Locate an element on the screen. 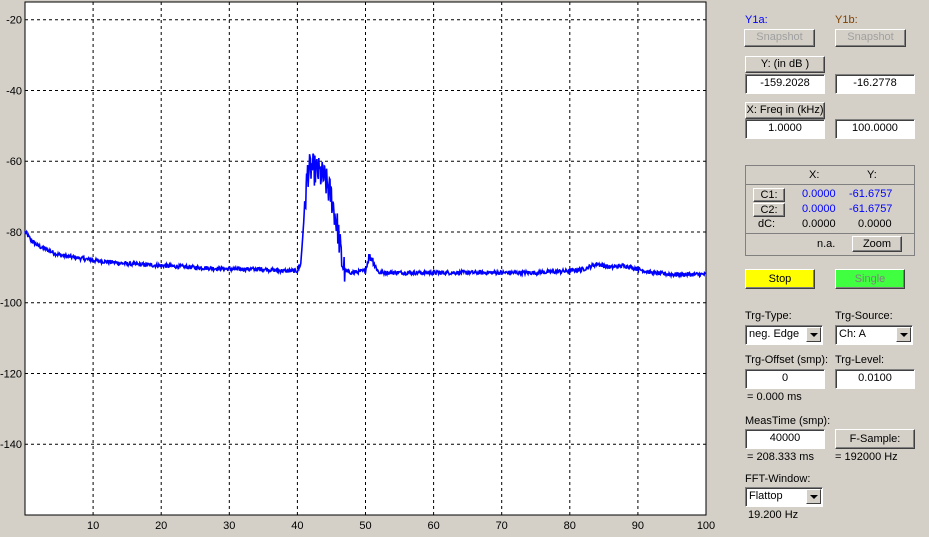  trg-type-label: Trg-Type: is located at coordinates (768, 316).